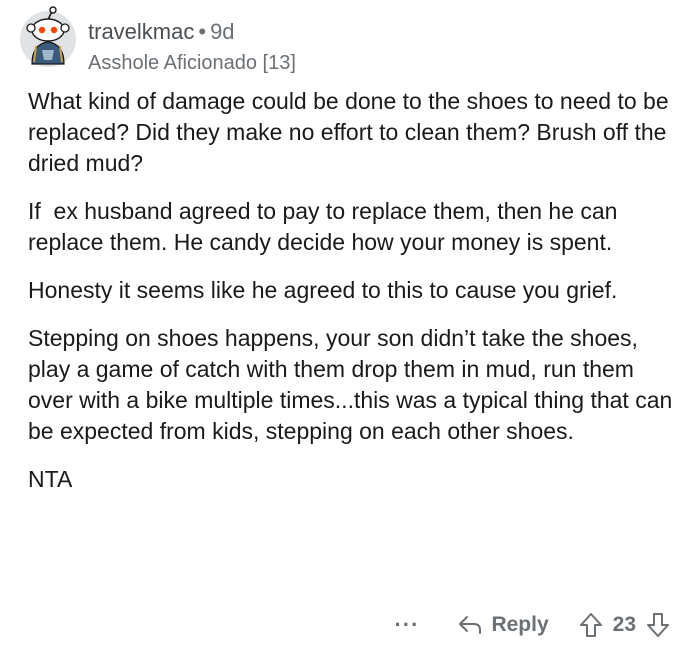 The width and height of the screenshot is (700, 658). I want to click on reply-label: Reply, so click(520, 624).